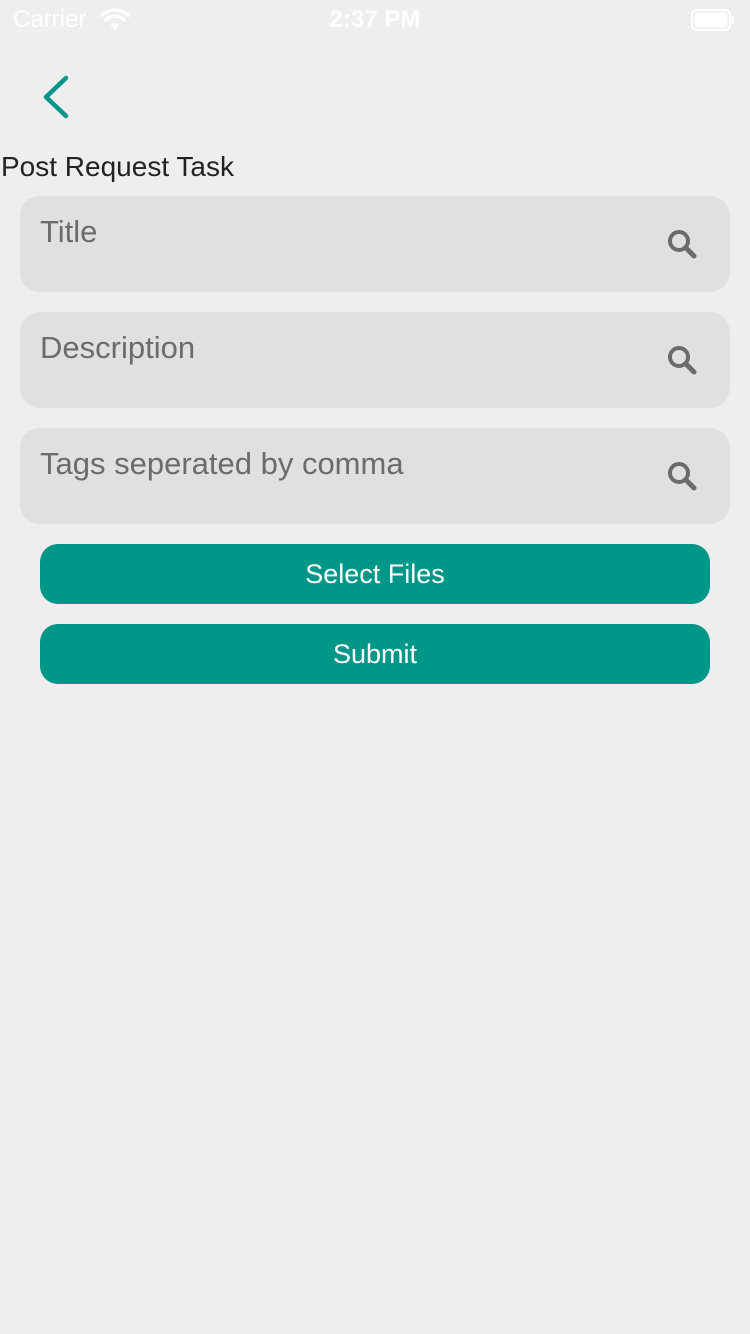  What do you see at coordinates (340, 464) in the screenshot?
I see `tags-input` at bounding box center [340, 464].